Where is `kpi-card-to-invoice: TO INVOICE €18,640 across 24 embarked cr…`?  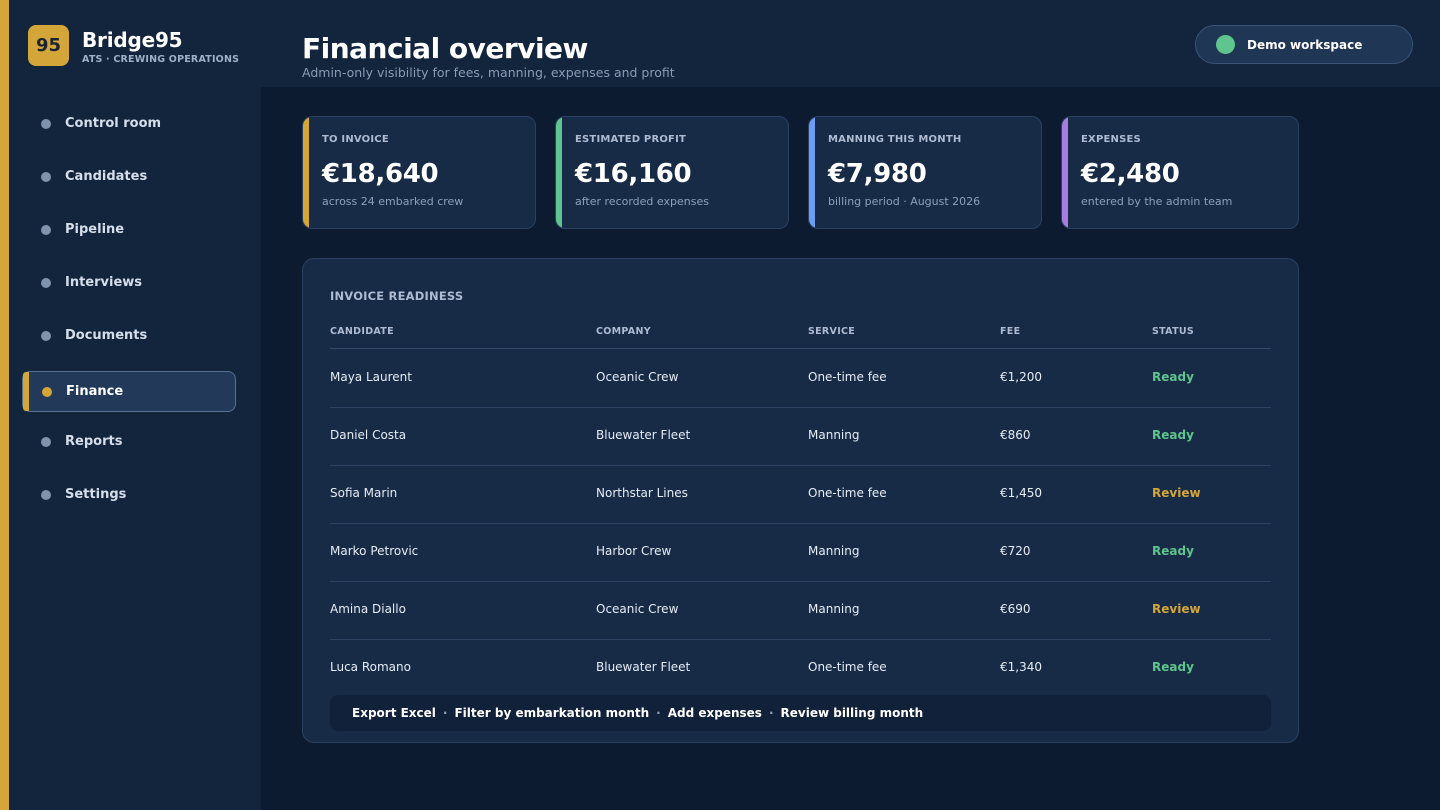
kpi-card-to-invoice: TO INVOICE €18,640 across 24 embarked cr… is located at coordinates (419, 172).